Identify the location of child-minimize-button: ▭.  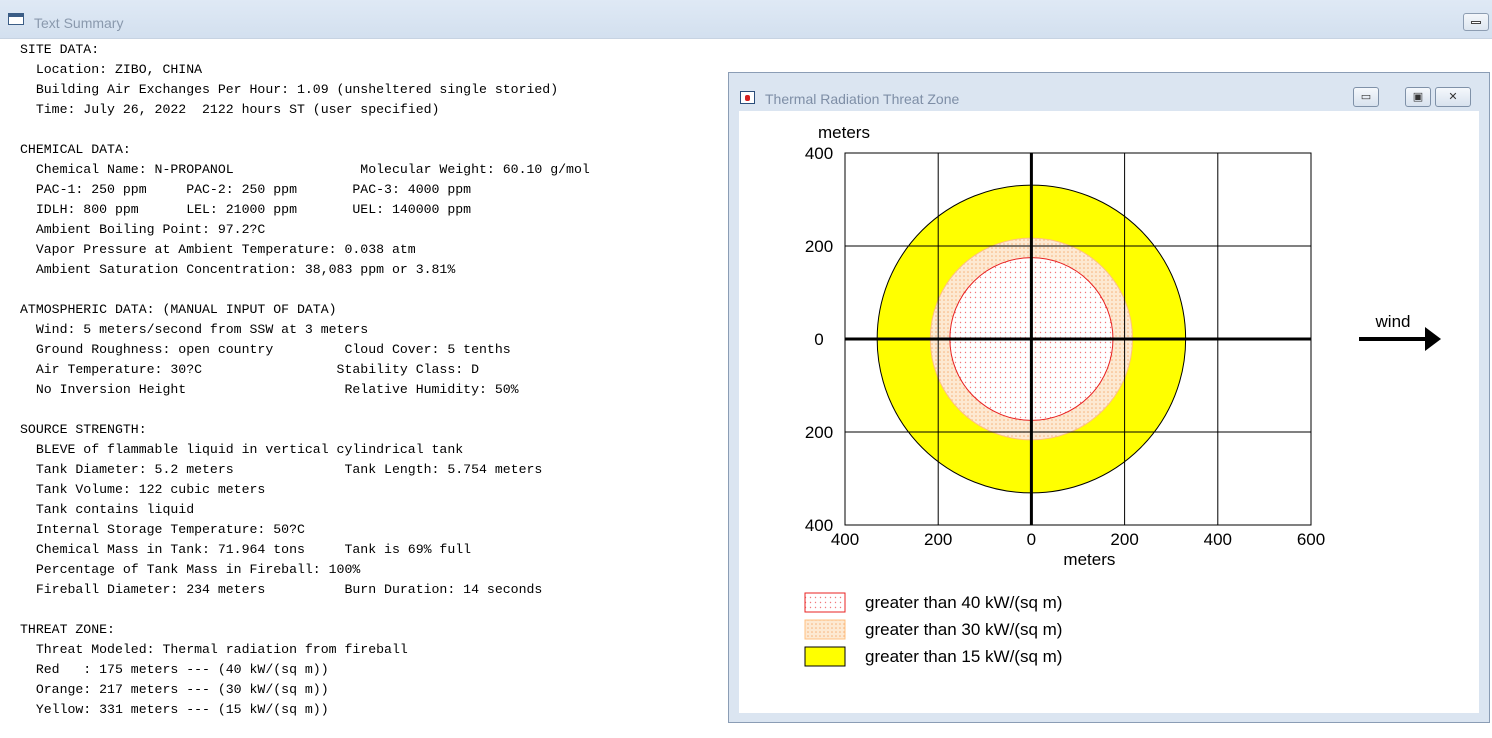
(1366, 97).